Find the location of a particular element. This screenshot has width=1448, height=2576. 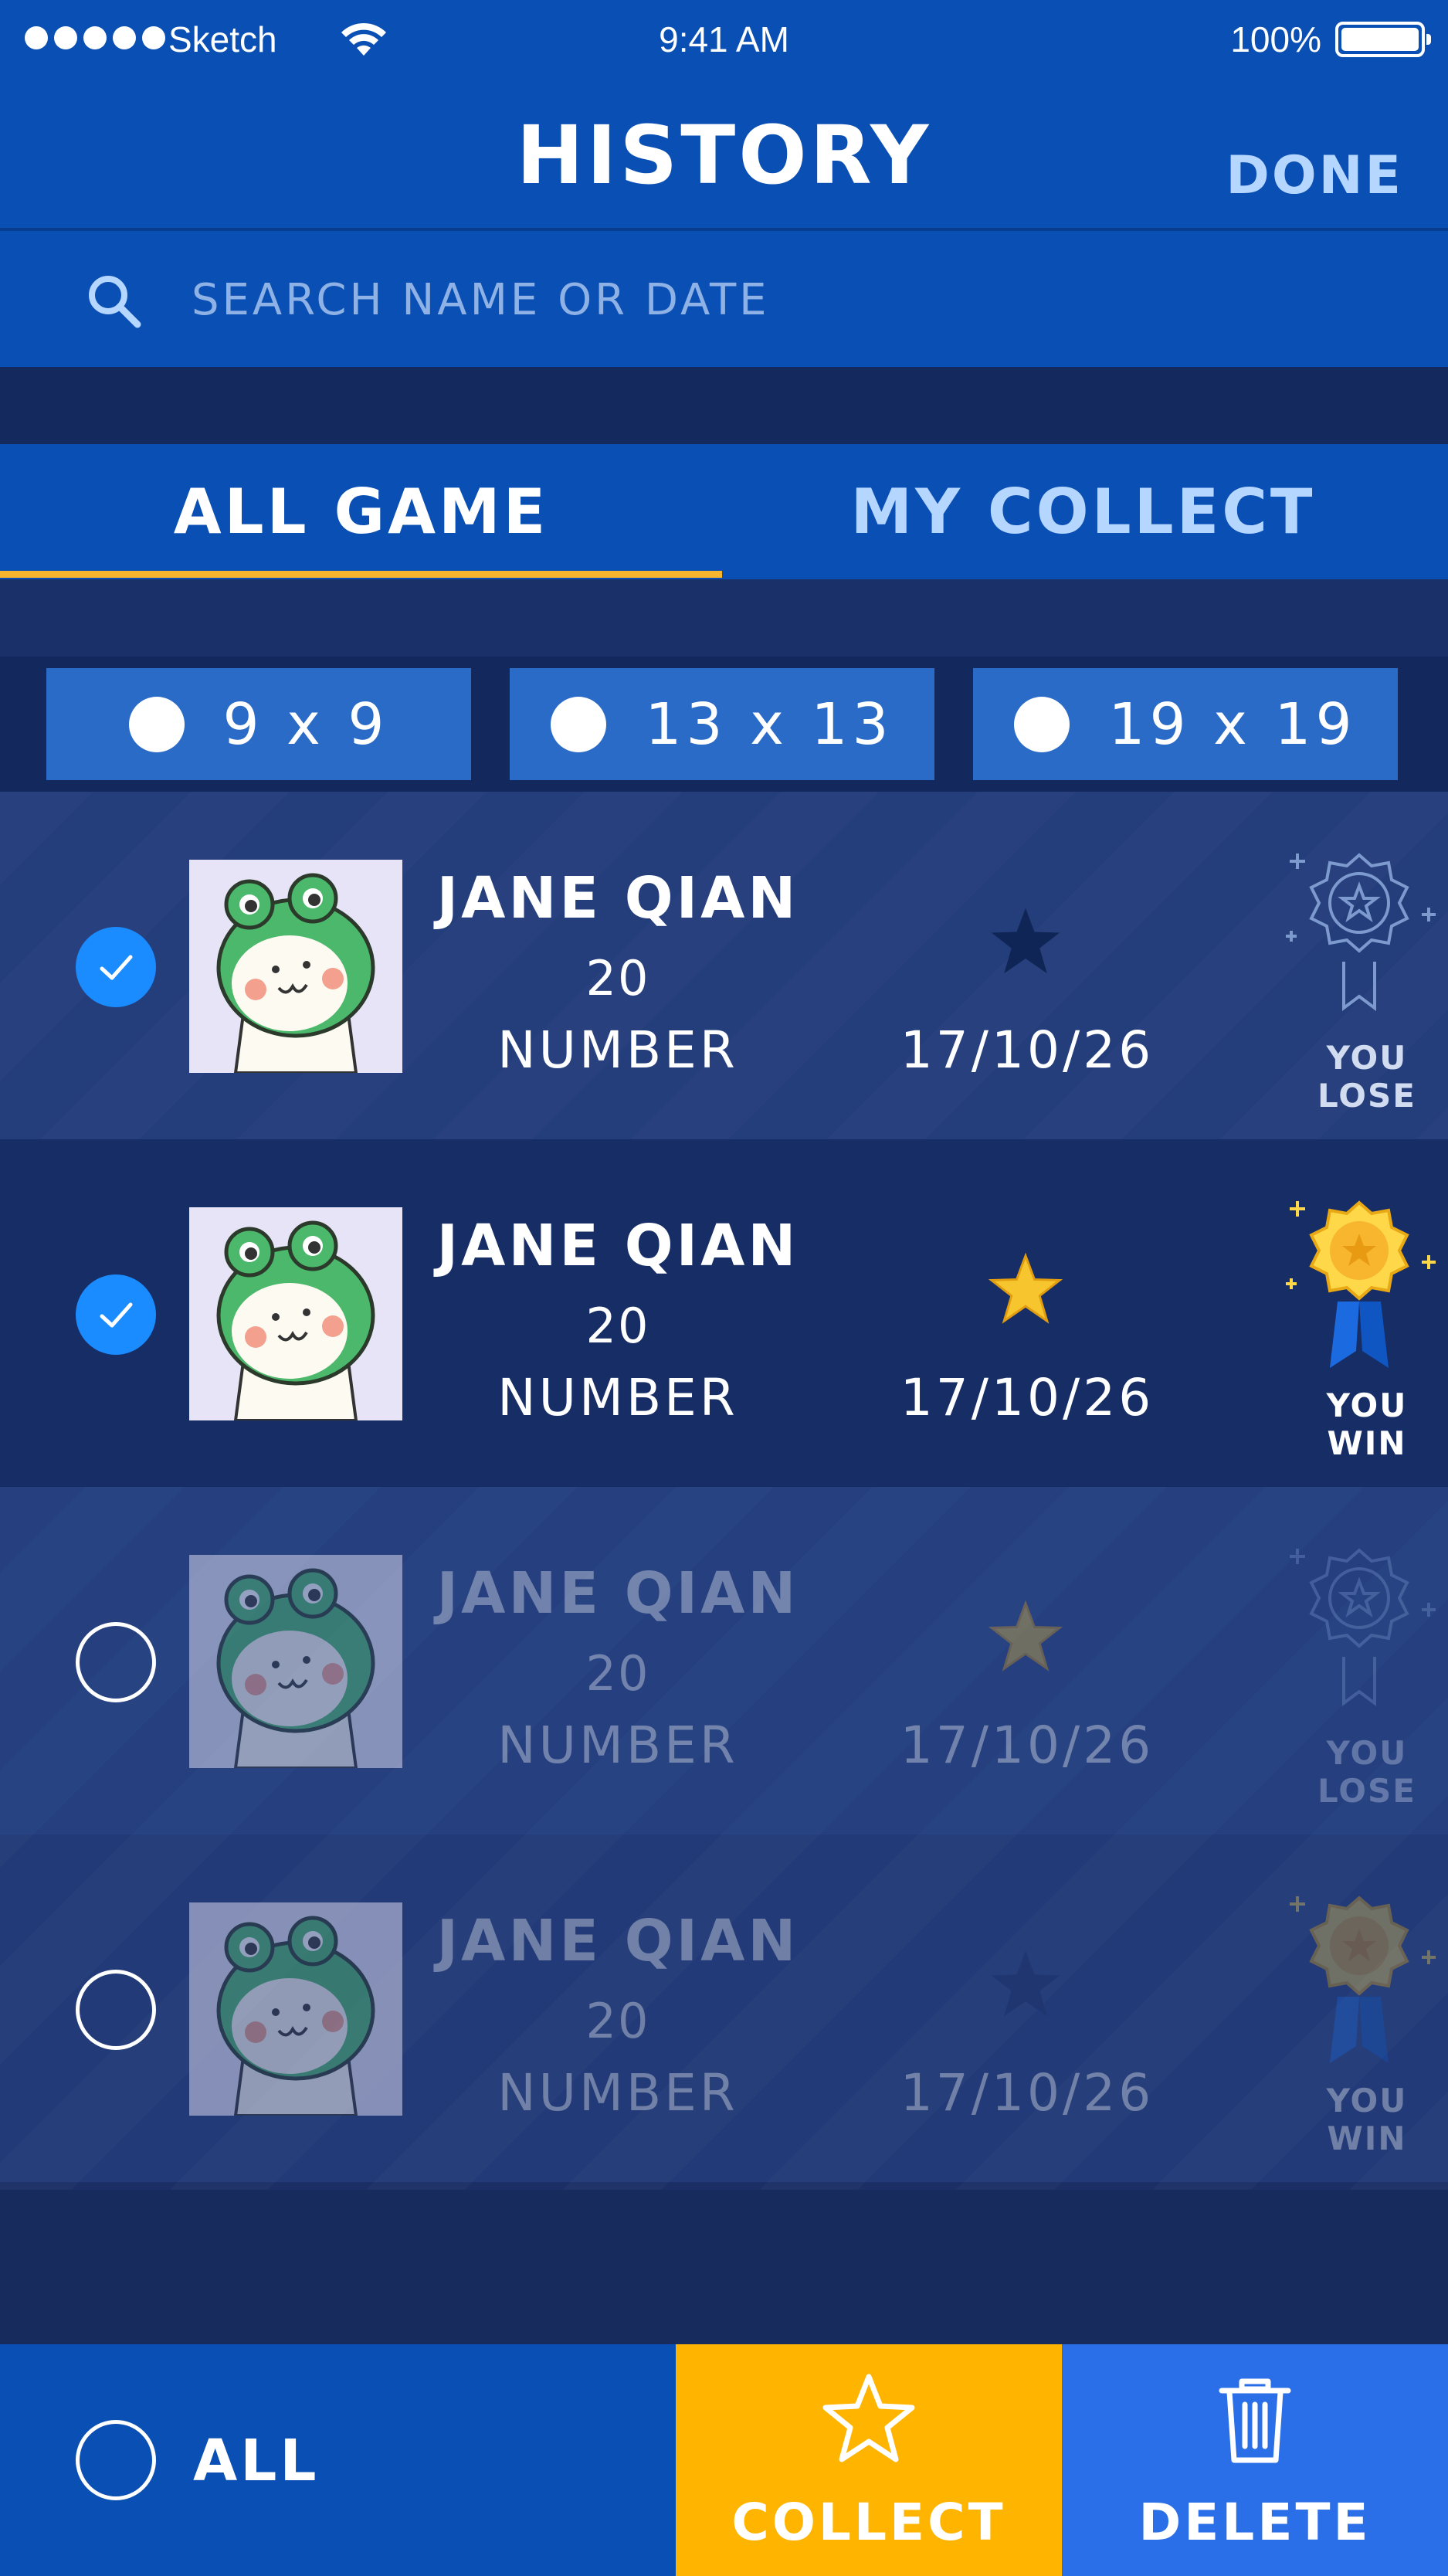

tab-bar: ALL GAME MY COLLECT is located at coordinates (724, 511).